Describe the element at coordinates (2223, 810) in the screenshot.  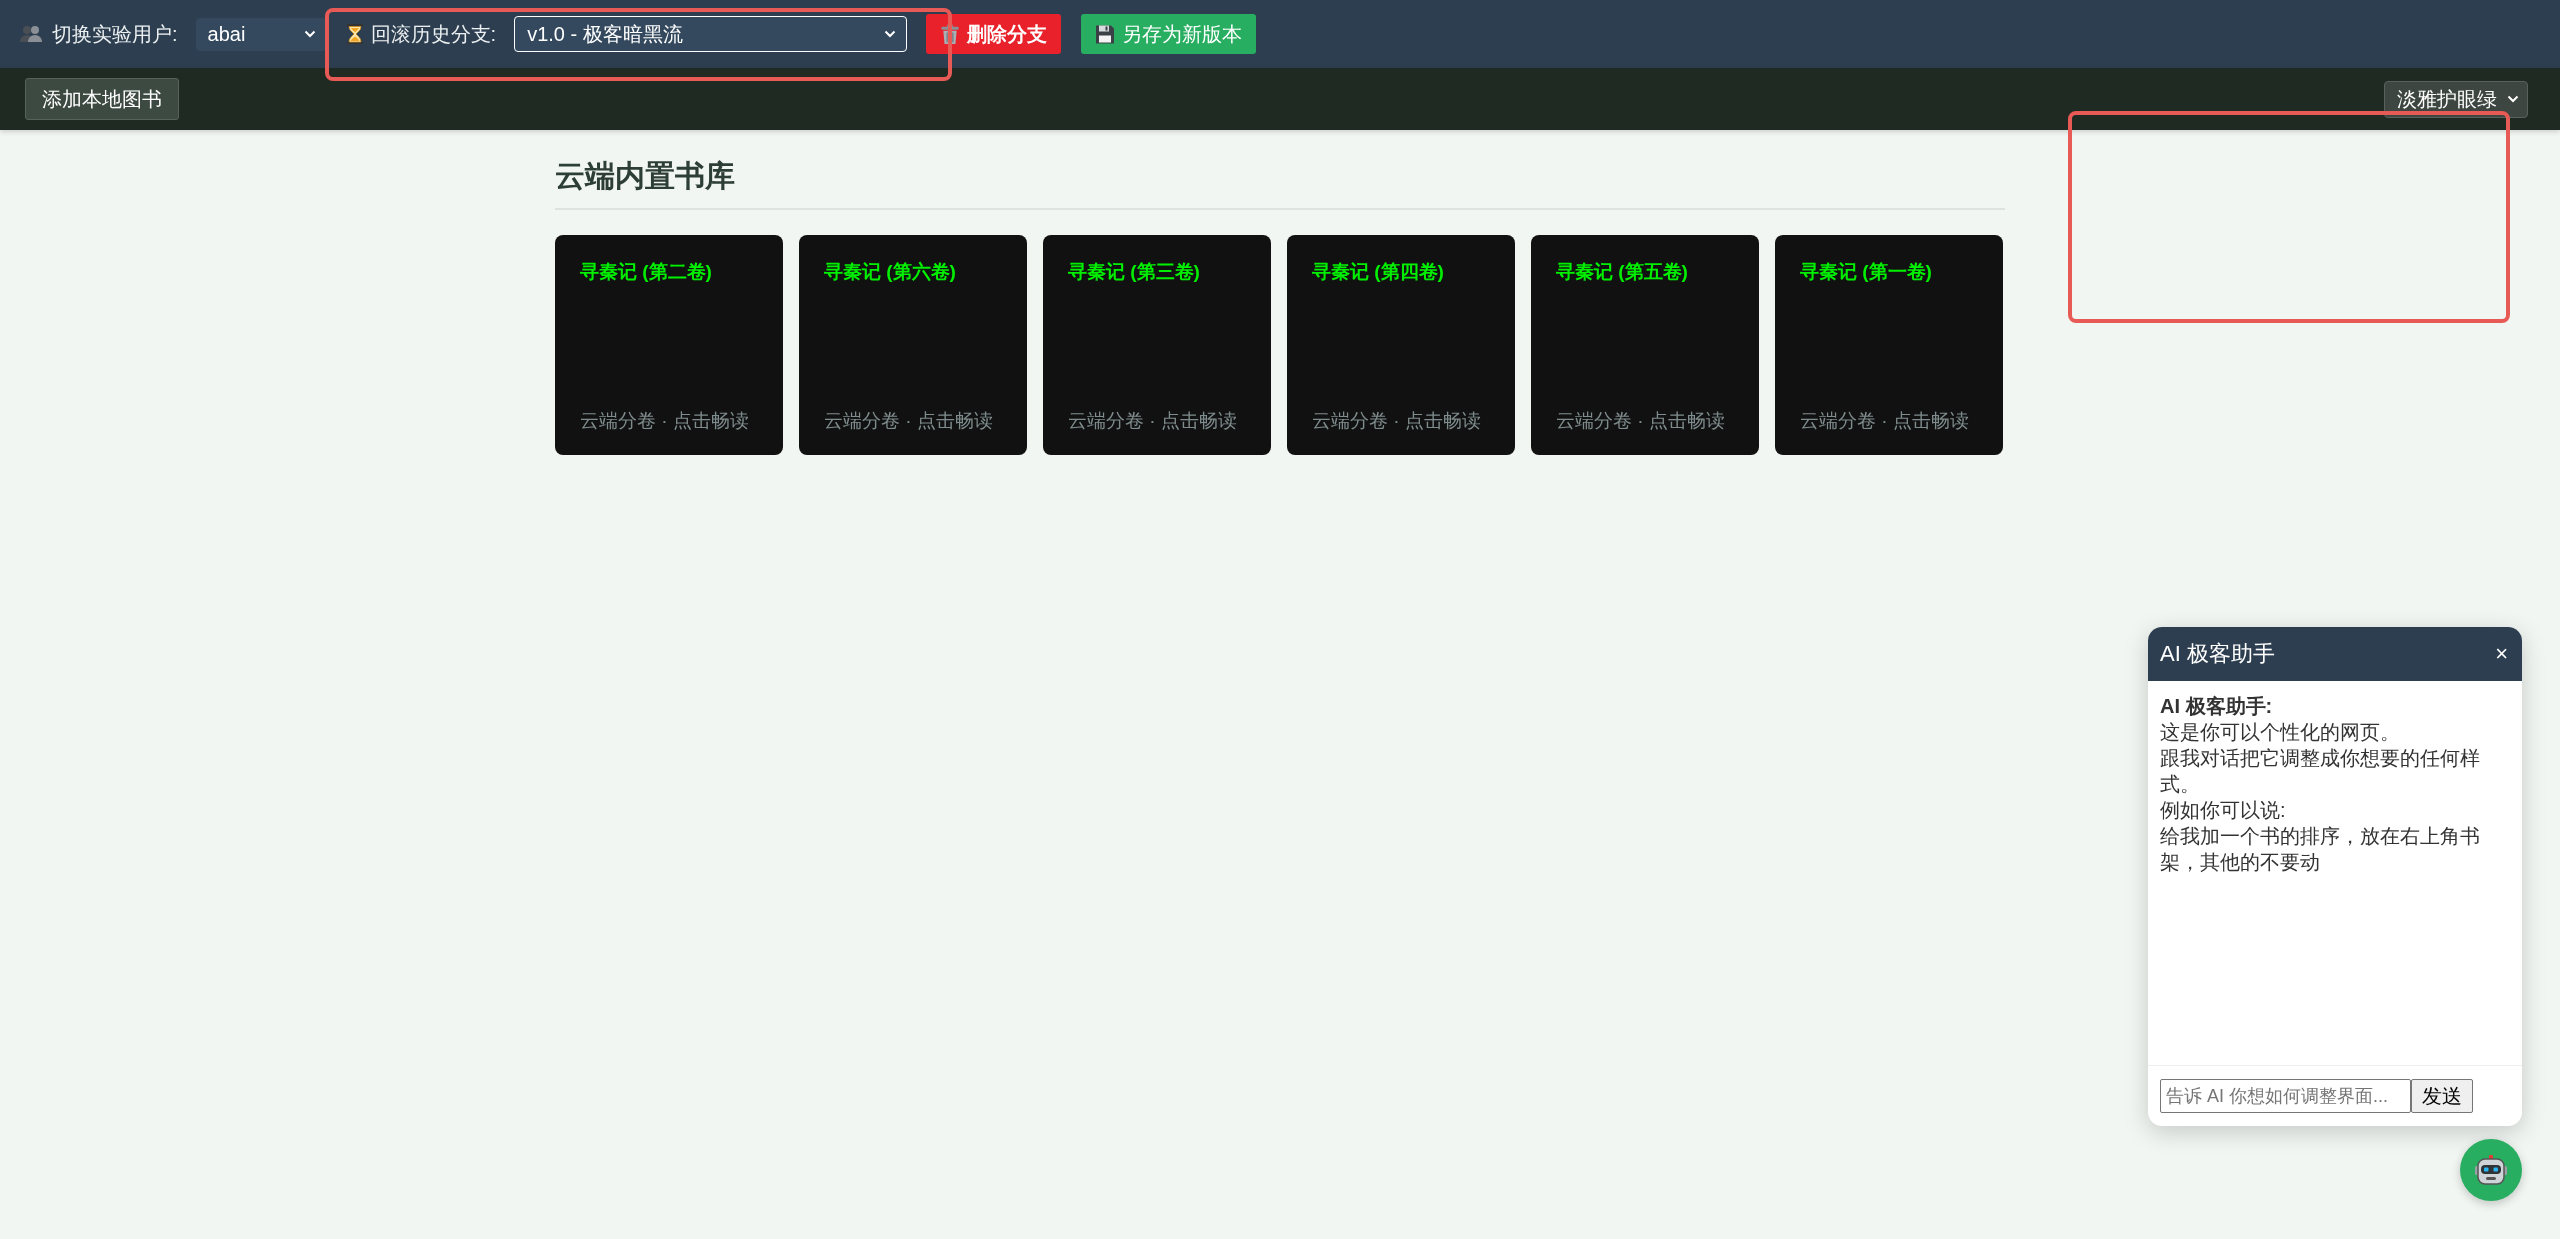
I see `message-text: 例如你可以说:` at that location.